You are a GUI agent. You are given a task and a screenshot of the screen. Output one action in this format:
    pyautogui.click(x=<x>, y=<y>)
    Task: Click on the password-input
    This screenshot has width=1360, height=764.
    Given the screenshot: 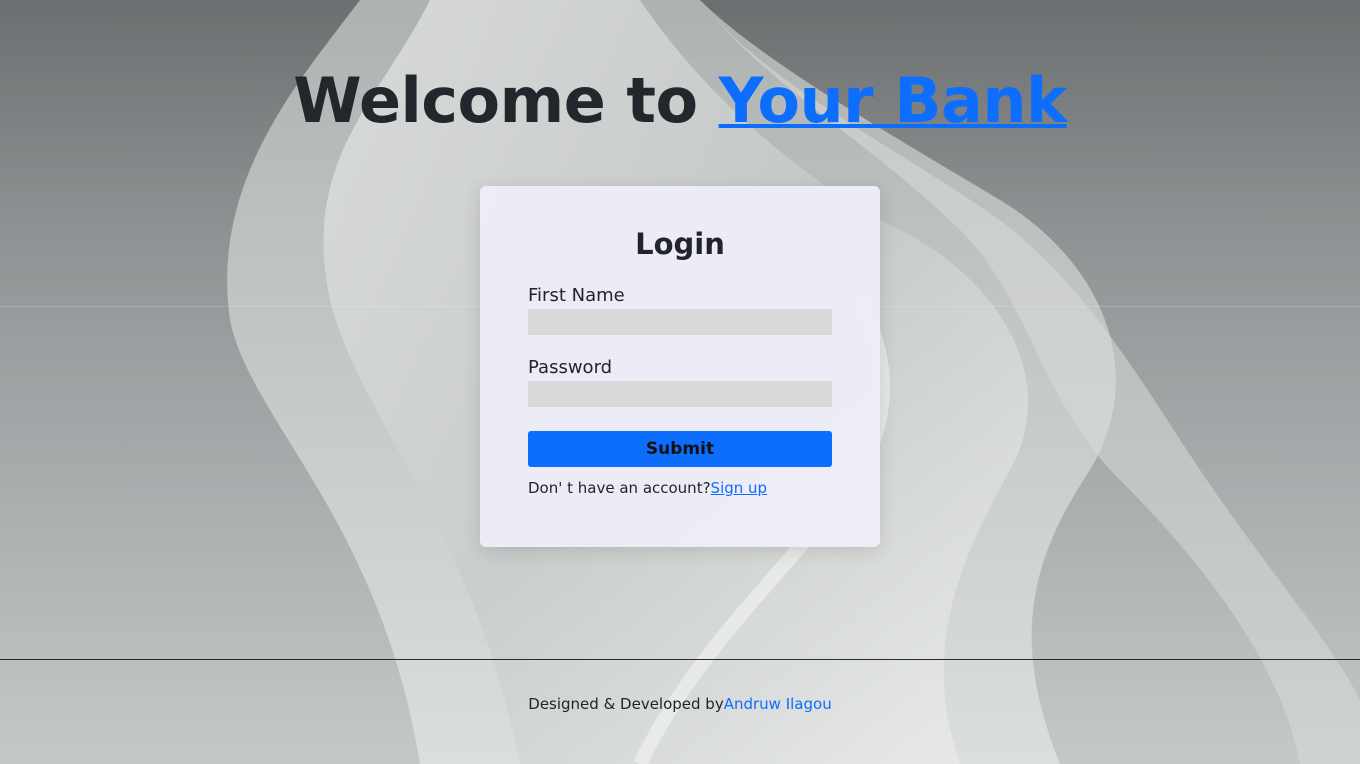 What is the action you would take?
    pyautogui.click(x=680, y=394)
    